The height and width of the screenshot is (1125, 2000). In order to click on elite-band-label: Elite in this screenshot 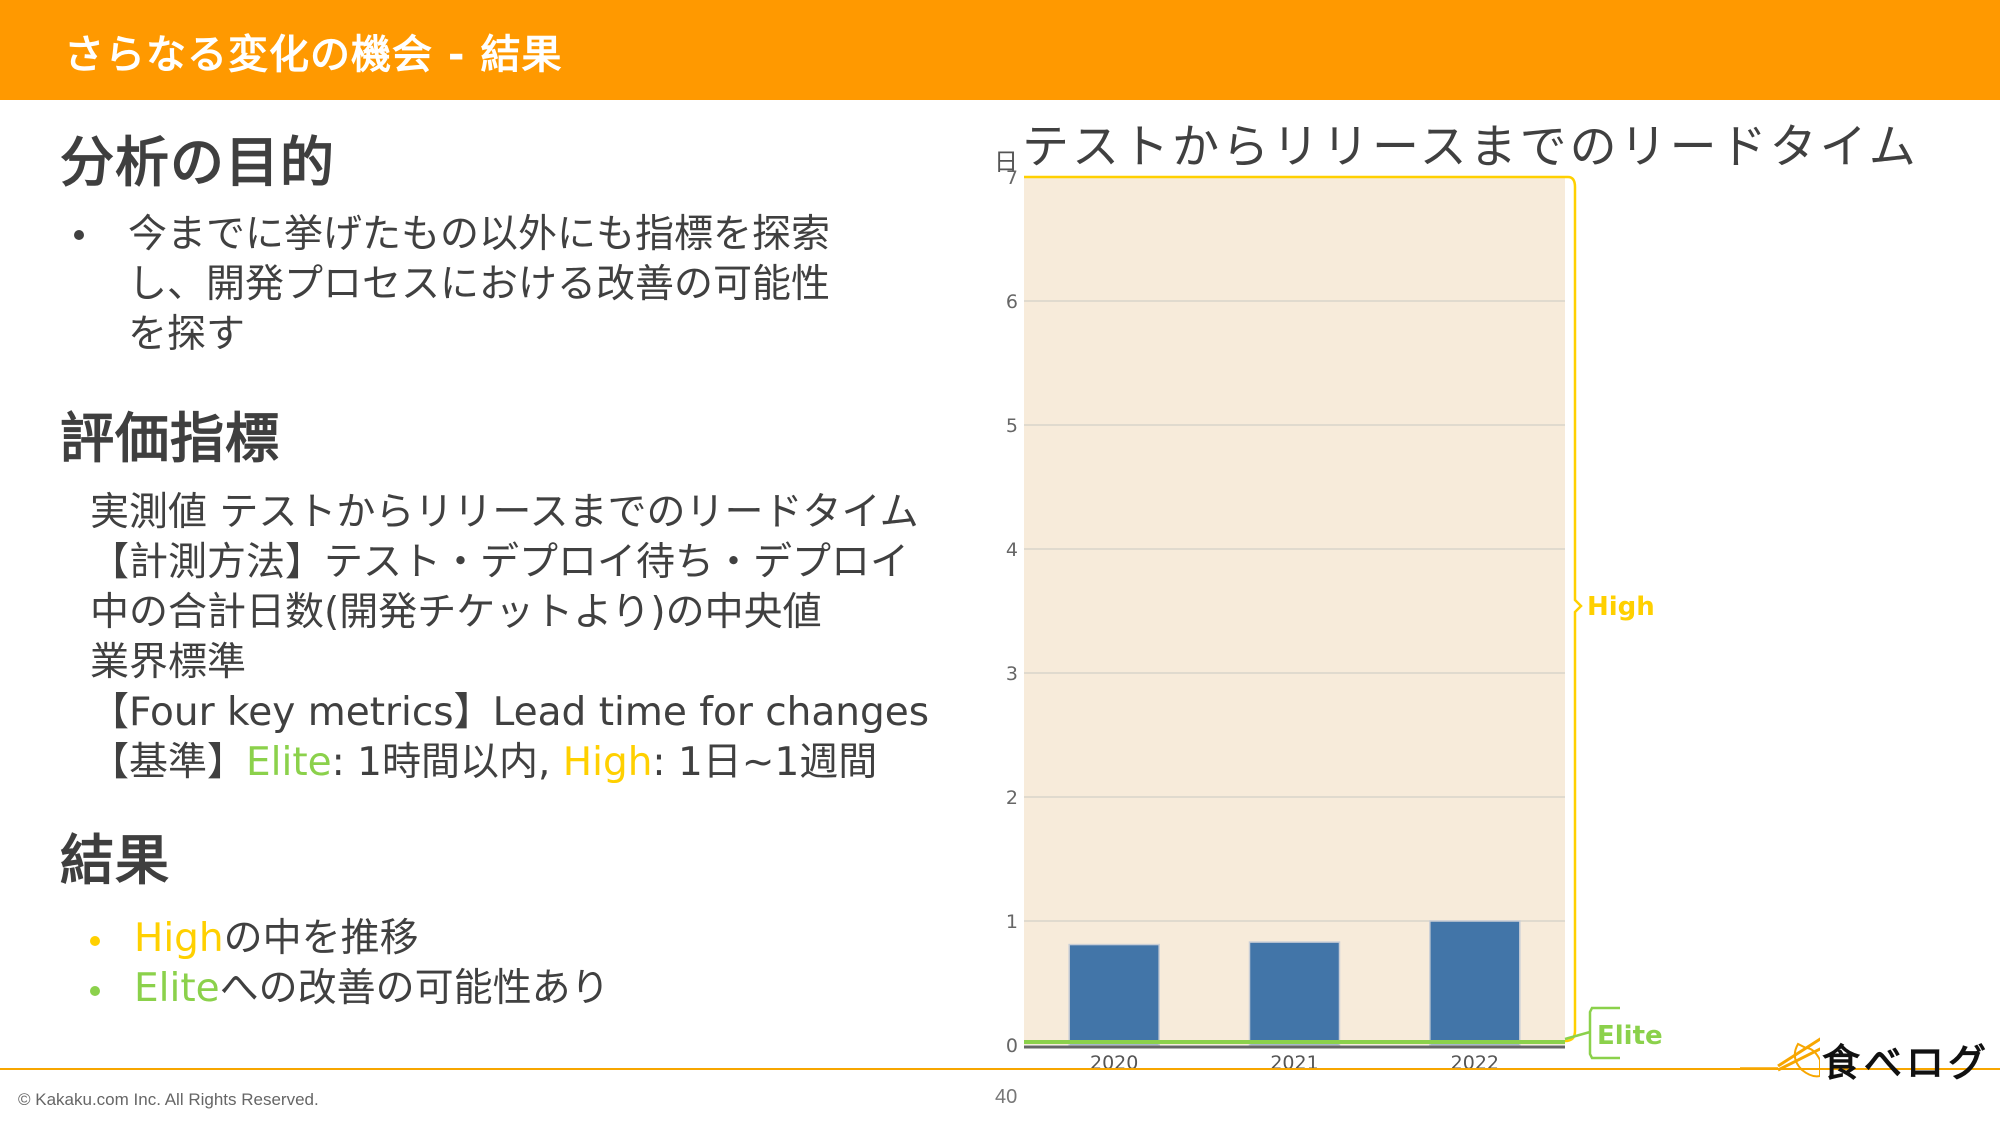, I will do `click(1630, 1036)`.